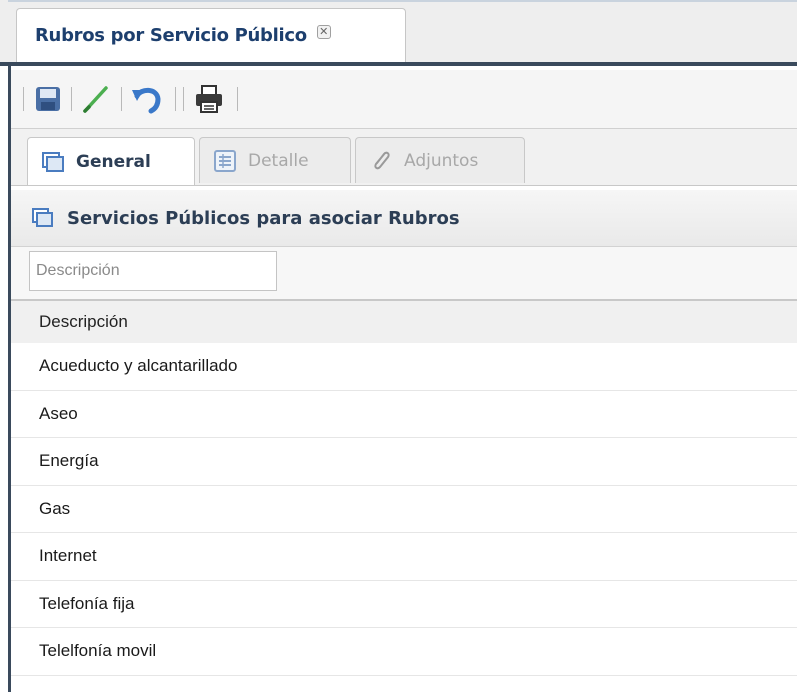 The height and width of the screenshot is (692, 797). I want to click on detail-icon, so click(225, 160).